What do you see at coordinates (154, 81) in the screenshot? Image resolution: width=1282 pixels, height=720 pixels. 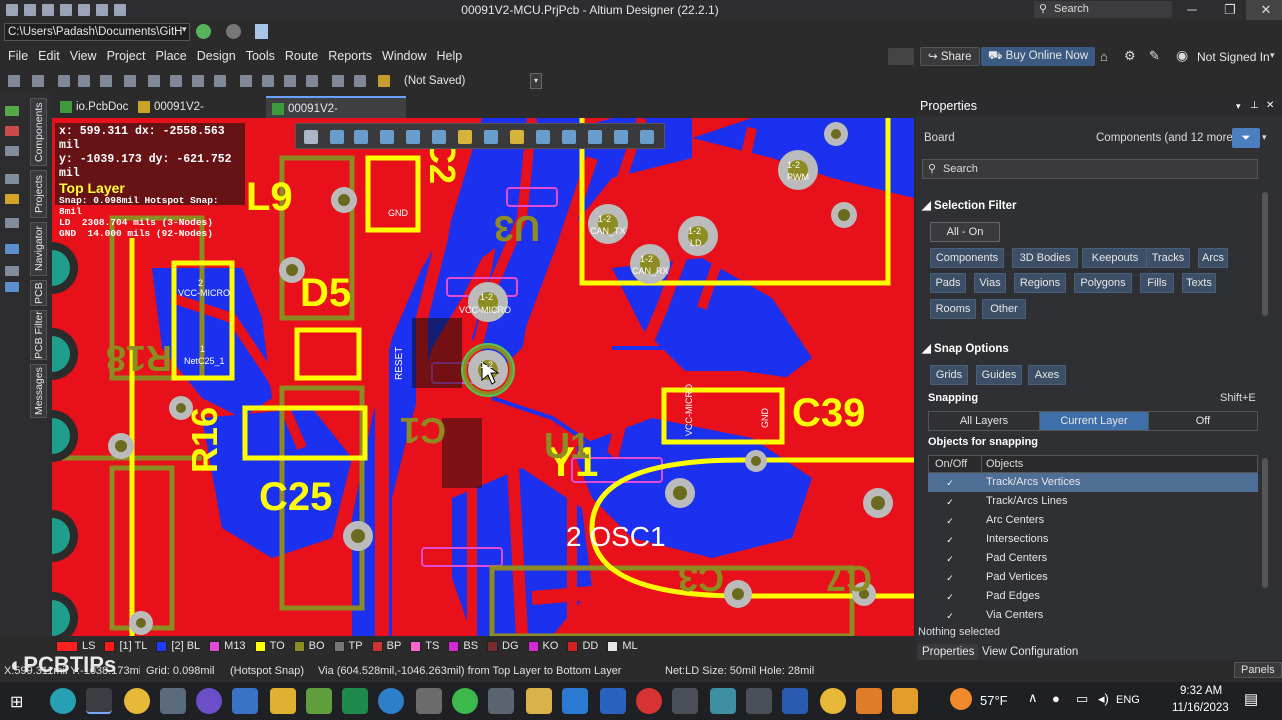 I see `cut-icon` at bounding box center [154, 81].